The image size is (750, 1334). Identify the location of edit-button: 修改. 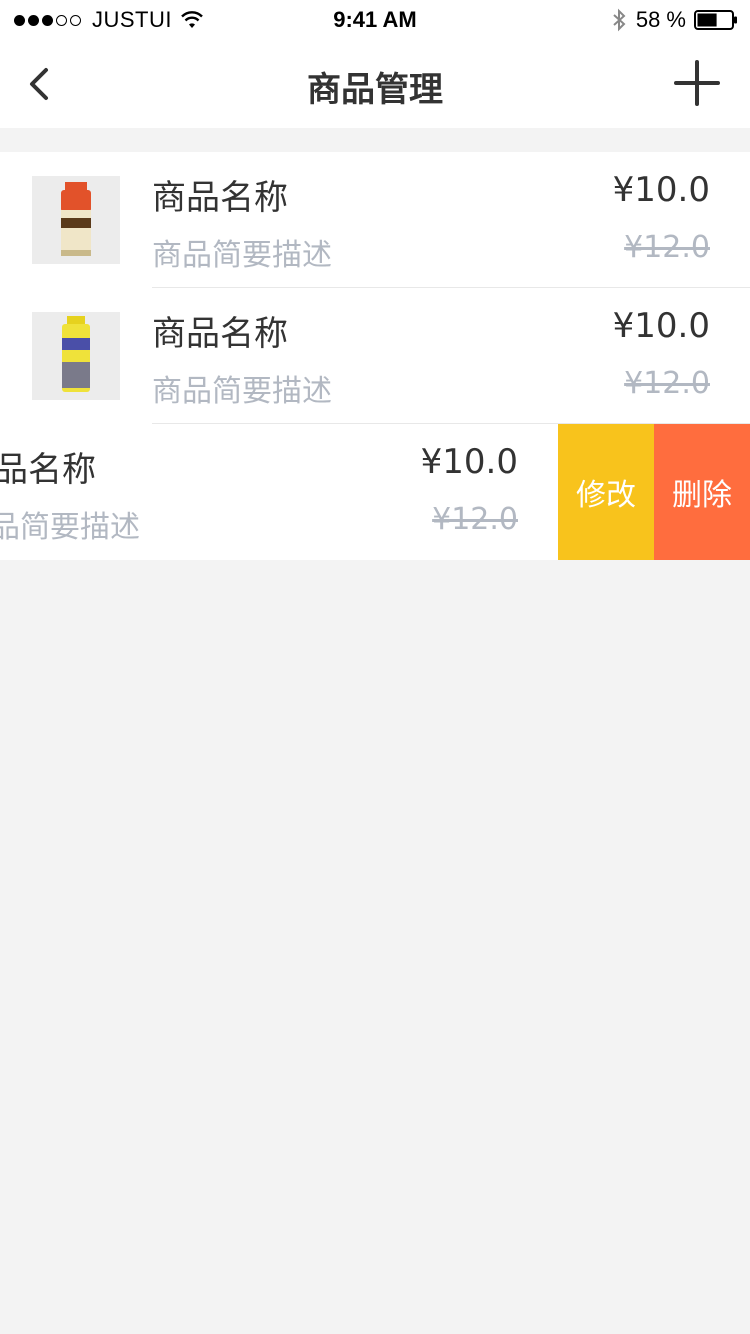
(606, 492).